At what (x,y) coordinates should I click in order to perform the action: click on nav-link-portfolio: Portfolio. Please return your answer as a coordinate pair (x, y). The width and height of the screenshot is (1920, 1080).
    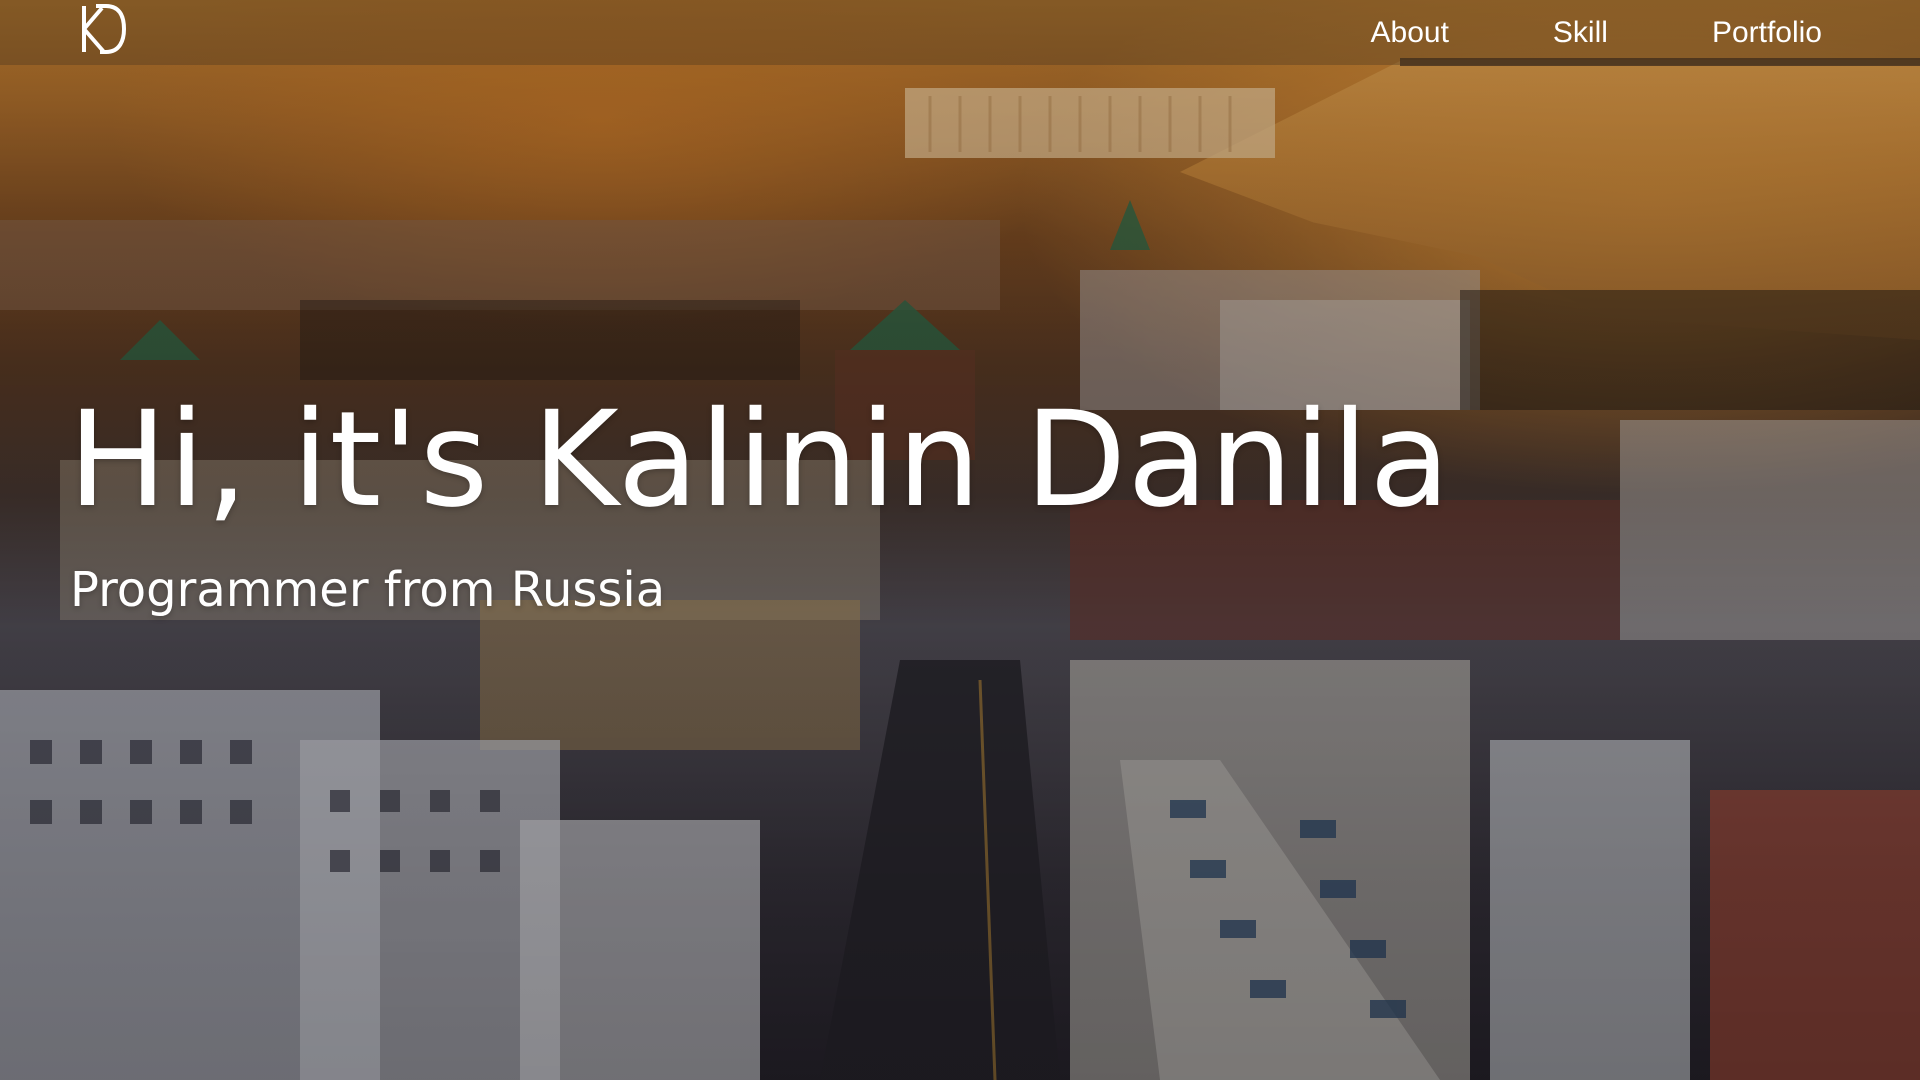
    Looking at the image, I should click on (1767, 33).